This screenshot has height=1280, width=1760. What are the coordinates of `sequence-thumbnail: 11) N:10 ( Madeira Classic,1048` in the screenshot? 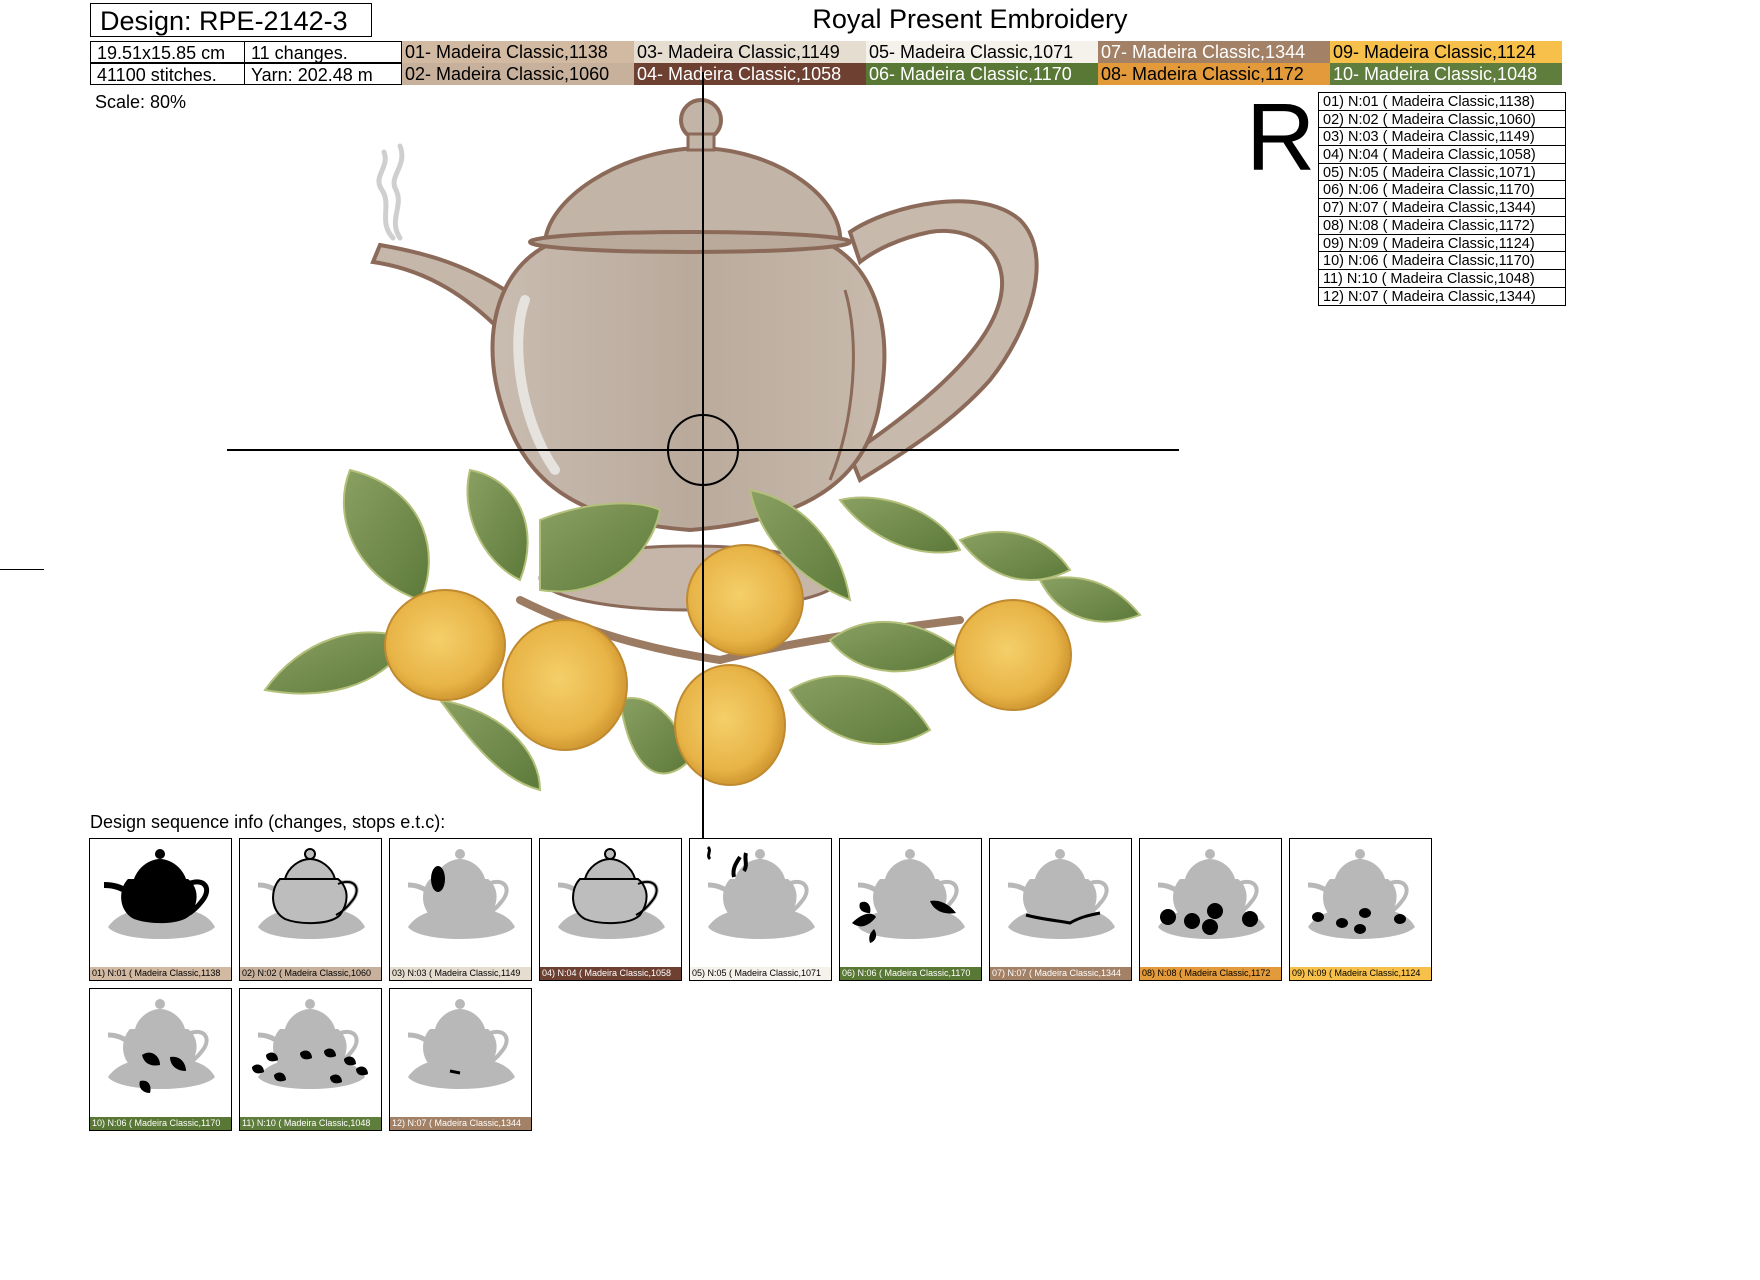 It's located at (310, 1059).